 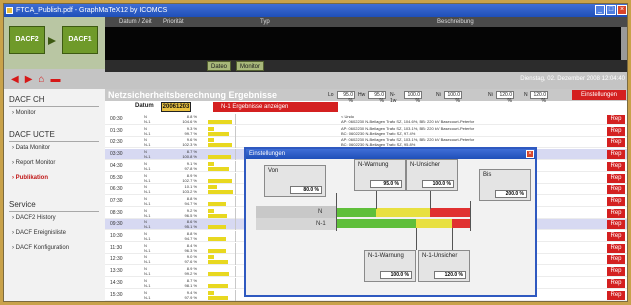 I want to click on log-col-type: Typ, so click(x=265, y=22).